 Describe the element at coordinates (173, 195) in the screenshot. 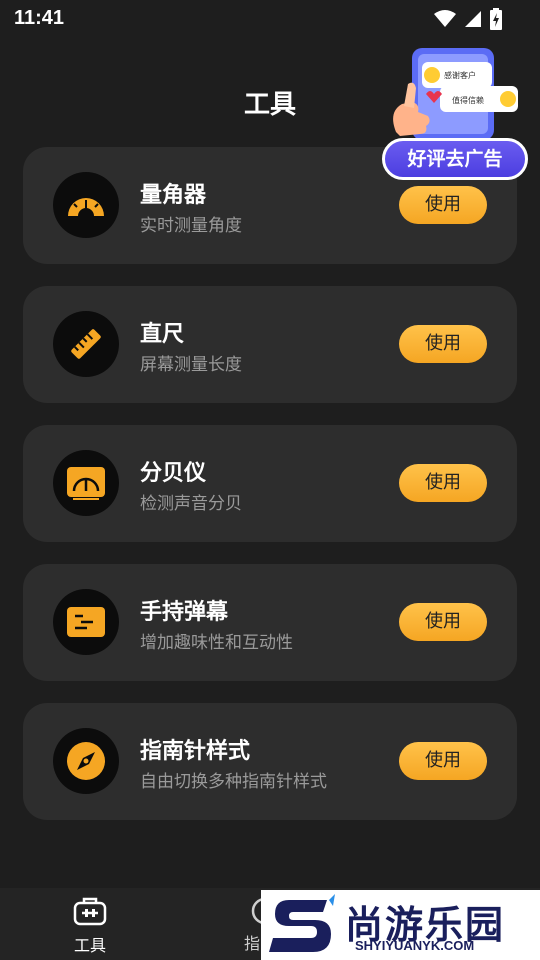

I see `card-title: 量角器` at that location.